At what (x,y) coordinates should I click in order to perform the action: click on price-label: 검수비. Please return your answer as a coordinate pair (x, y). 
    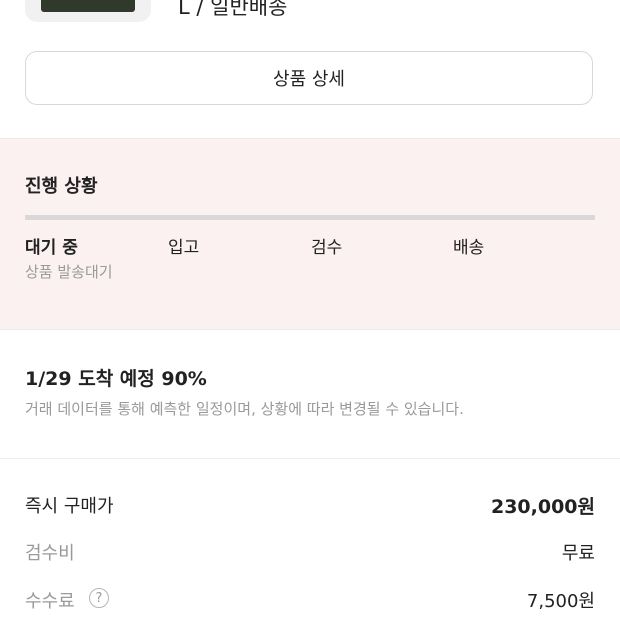
    Looking at the image, I should click on (50, 553).